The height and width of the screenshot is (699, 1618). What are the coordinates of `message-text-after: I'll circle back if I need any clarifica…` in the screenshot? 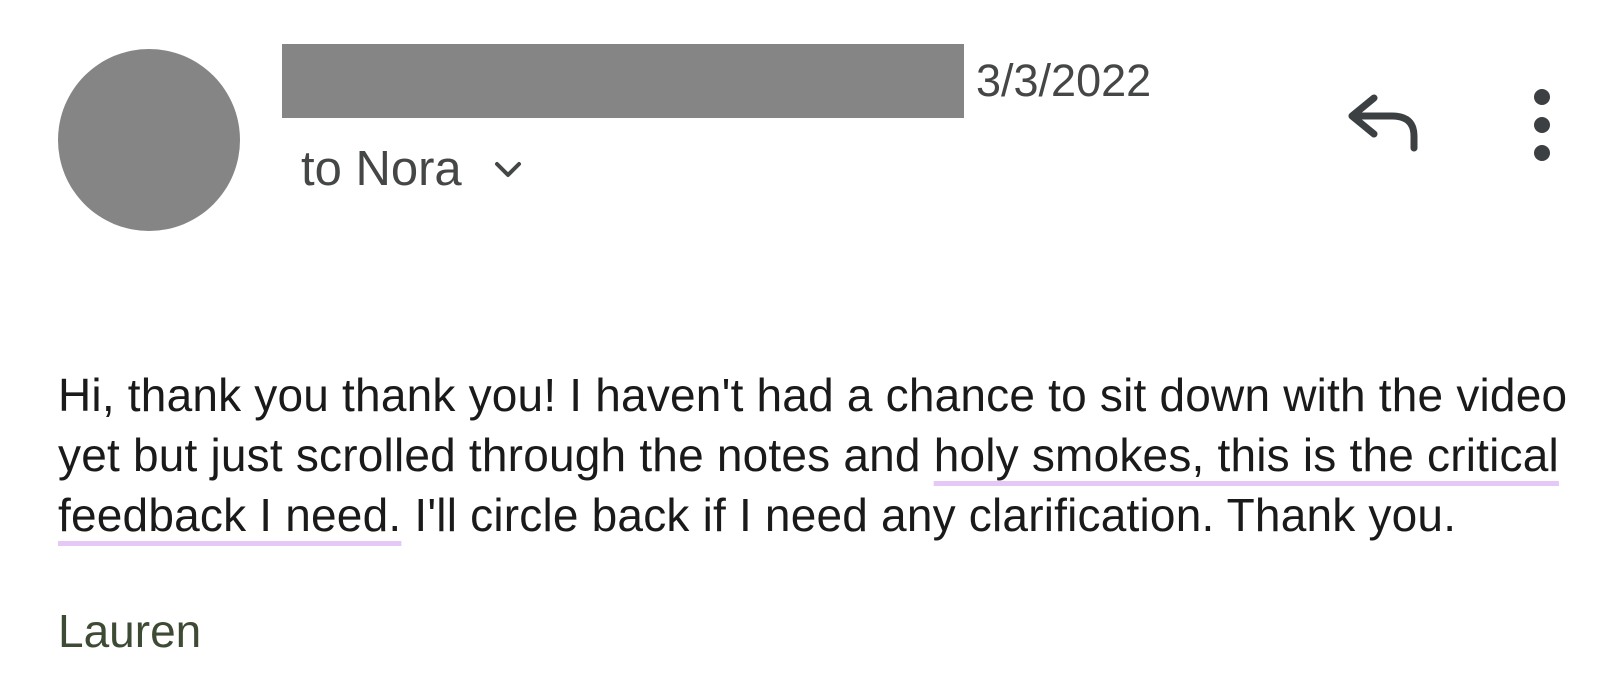 It's located at (929, 515).